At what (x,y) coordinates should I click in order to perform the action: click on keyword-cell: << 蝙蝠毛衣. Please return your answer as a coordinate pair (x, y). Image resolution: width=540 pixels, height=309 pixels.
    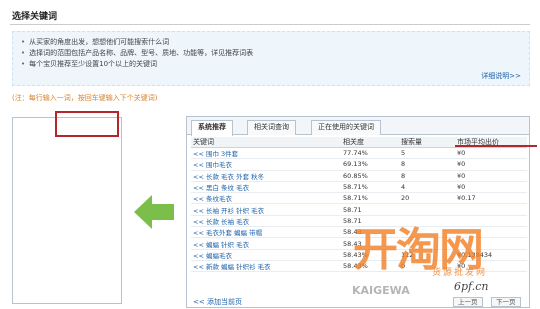
    Looking at the image, I should click on (266, 255).